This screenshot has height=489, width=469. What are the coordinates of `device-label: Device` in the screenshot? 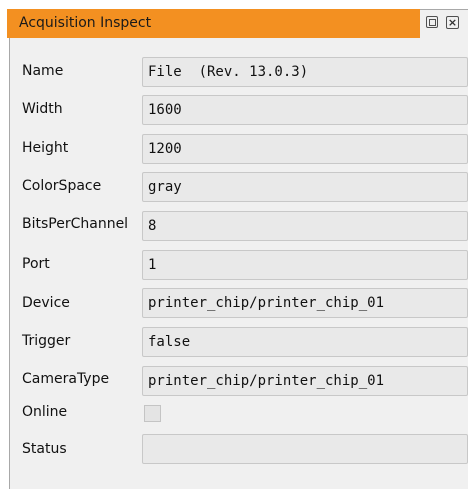 It's located at (46, 303).